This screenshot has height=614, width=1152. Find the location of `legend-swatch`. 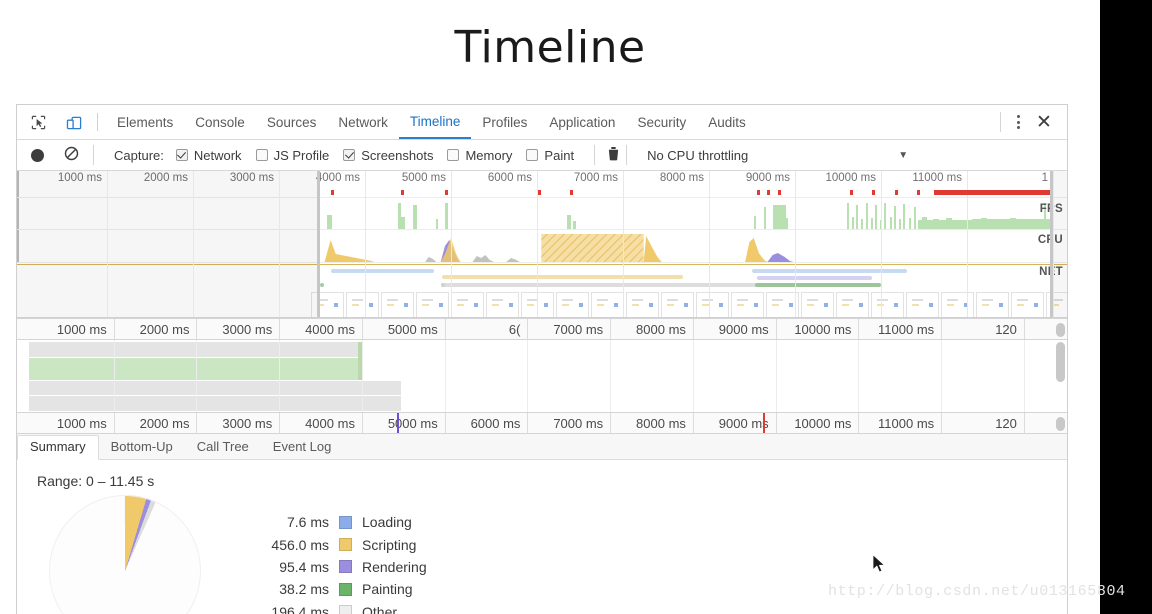

legend-swatch is located at coordinates (345, 589).